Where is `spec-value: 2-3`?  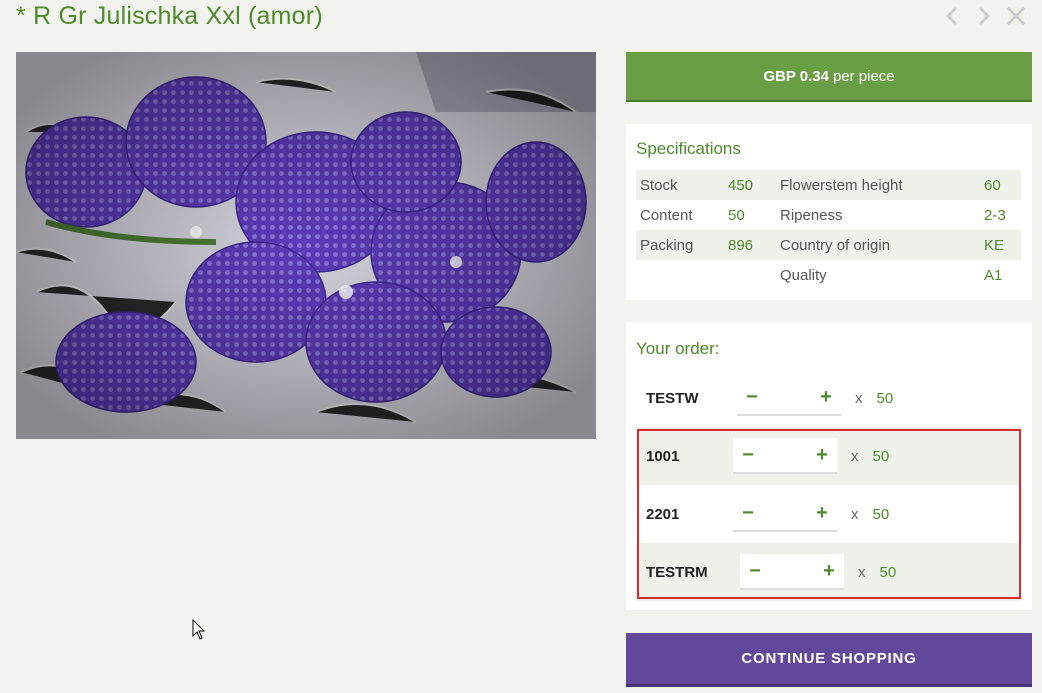 spec-value: 2-3 is located at coordinates (995, 215).